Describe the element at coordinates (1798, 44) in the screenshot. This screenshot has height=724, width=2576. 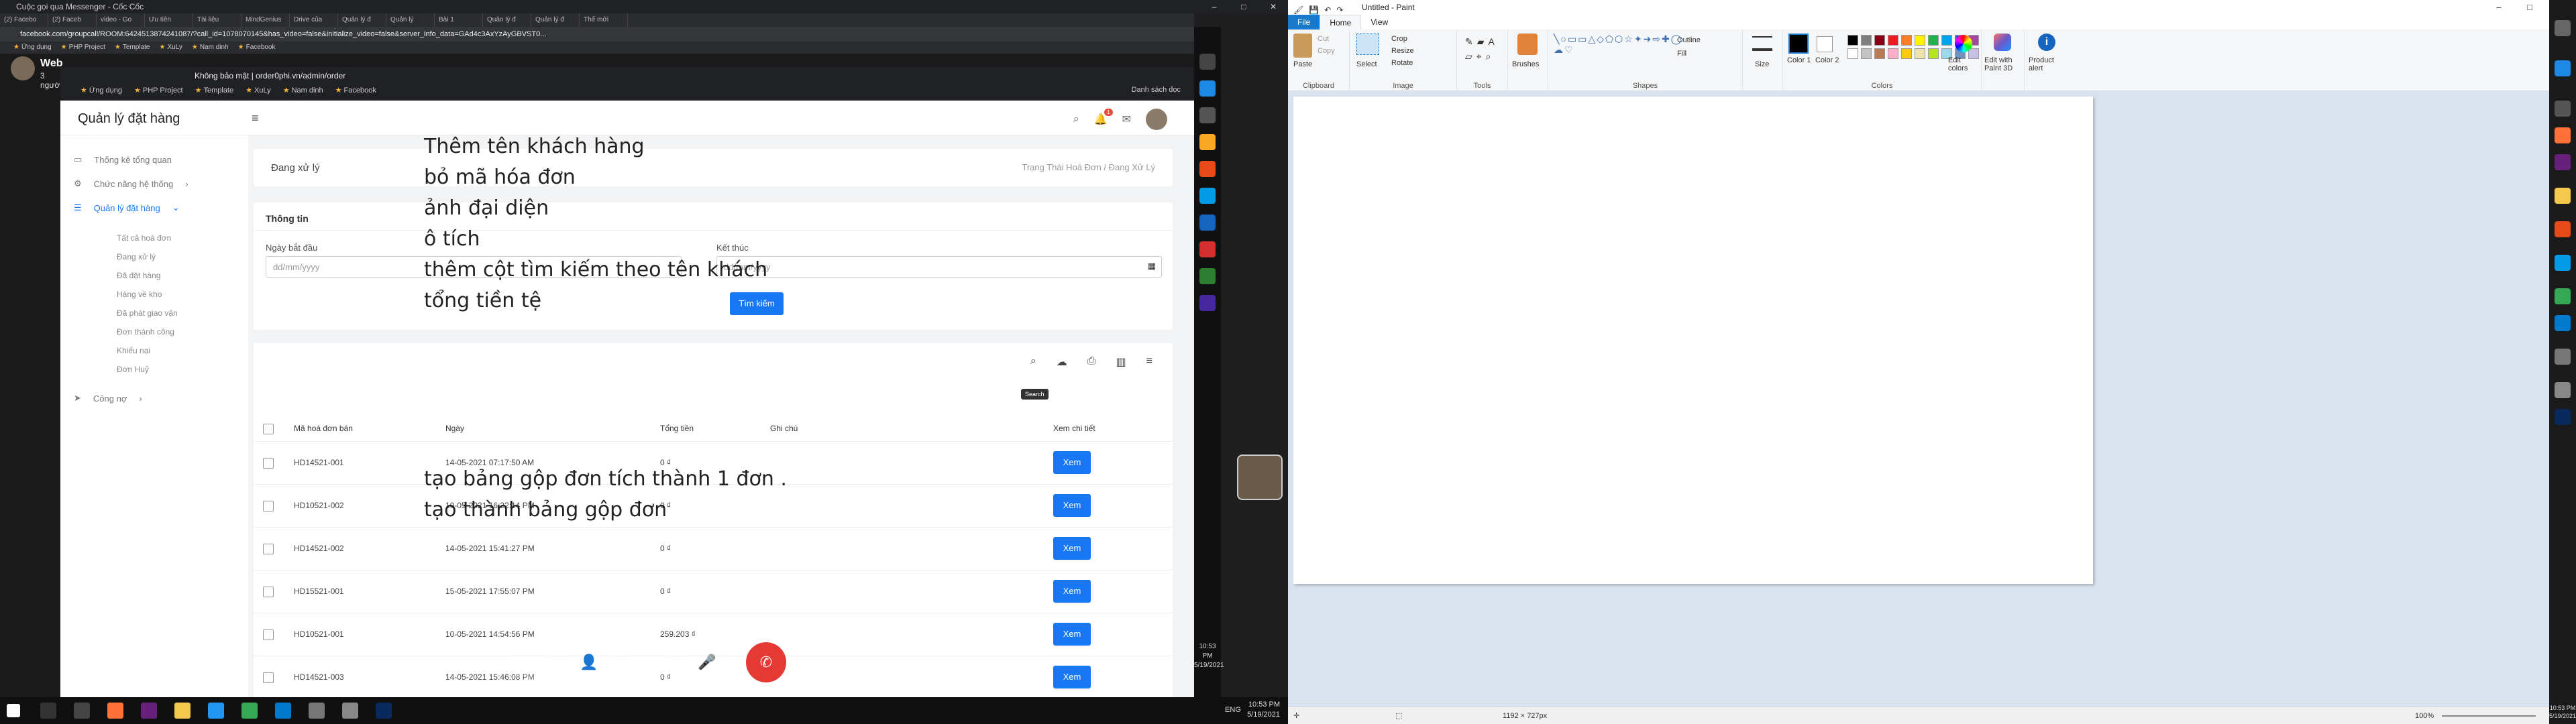
I see `color1-swatch` at that location.